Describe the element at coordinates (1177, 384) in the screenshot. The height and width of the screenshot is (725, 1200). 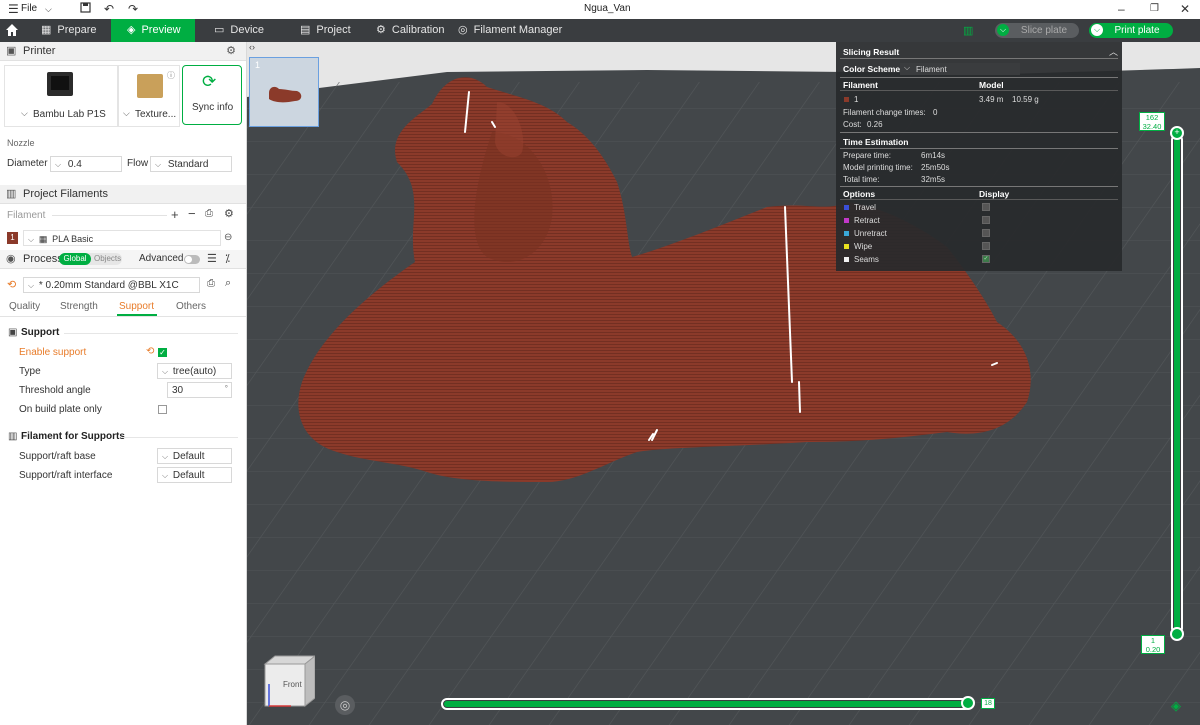
I see `layer-slider-track` at that location.